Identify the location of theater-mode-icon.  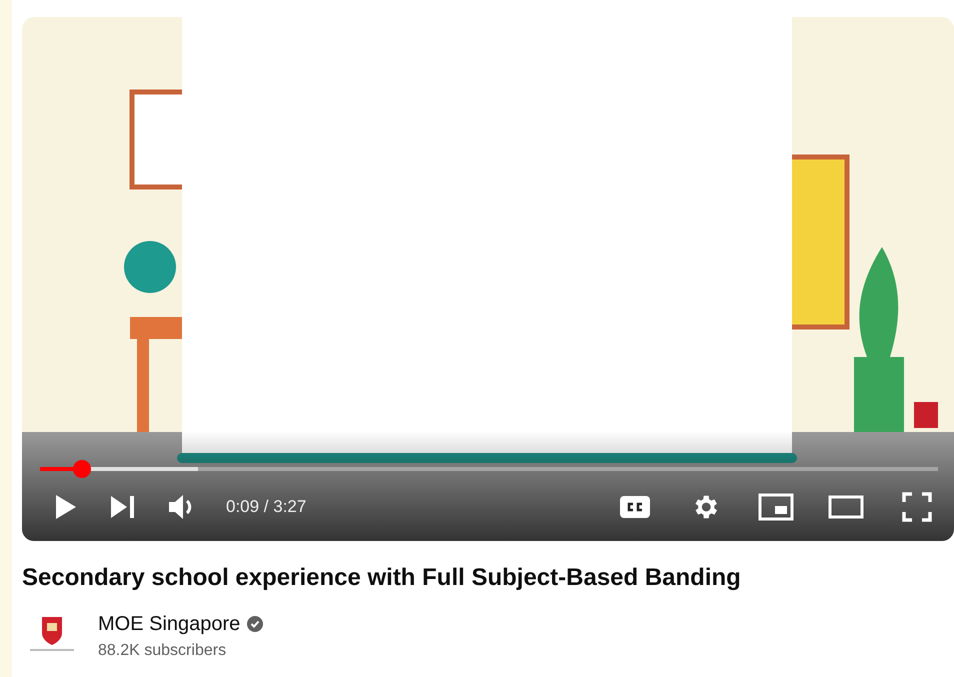
(846, 507).